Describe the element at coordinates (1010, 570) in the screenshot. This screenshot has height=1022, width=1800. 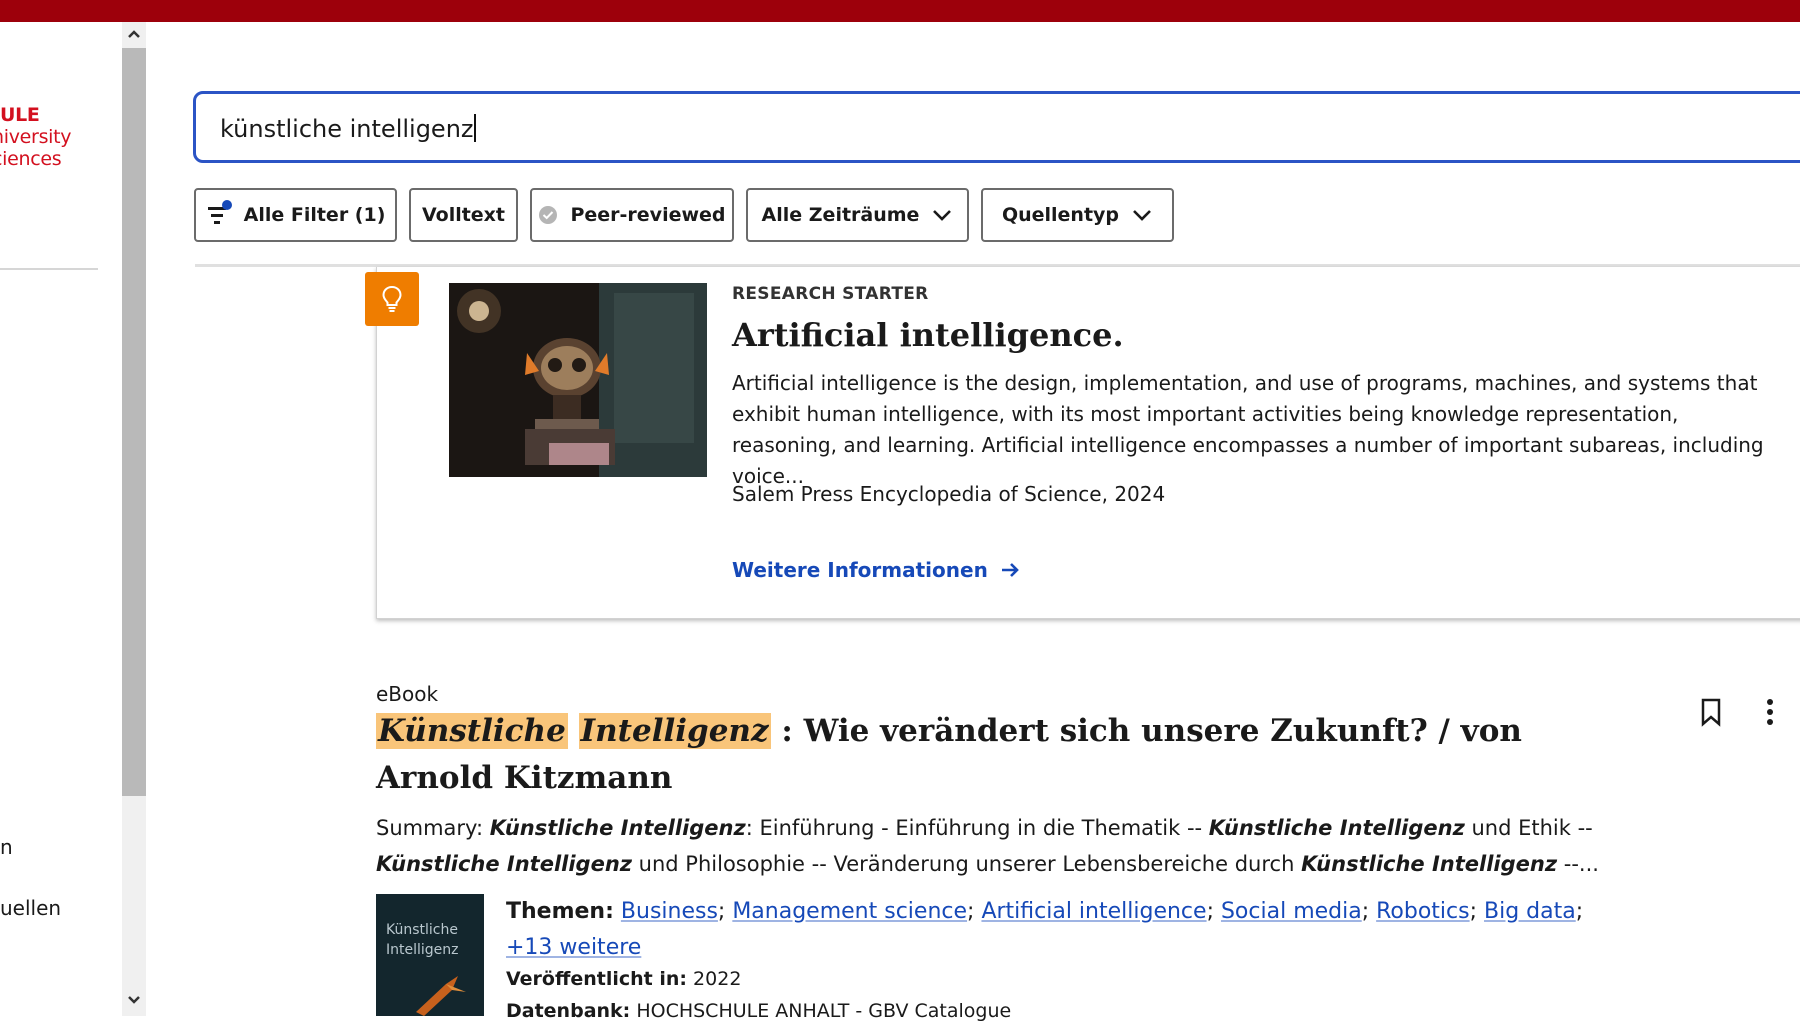
I see `arrow-right-icon` at that location.